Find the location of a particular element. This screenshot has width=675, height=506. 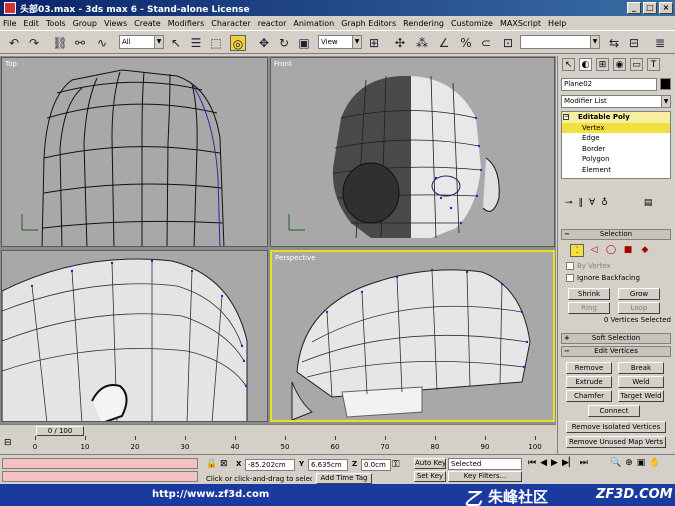

menu-views: Views is located at coordinates (115, 23).